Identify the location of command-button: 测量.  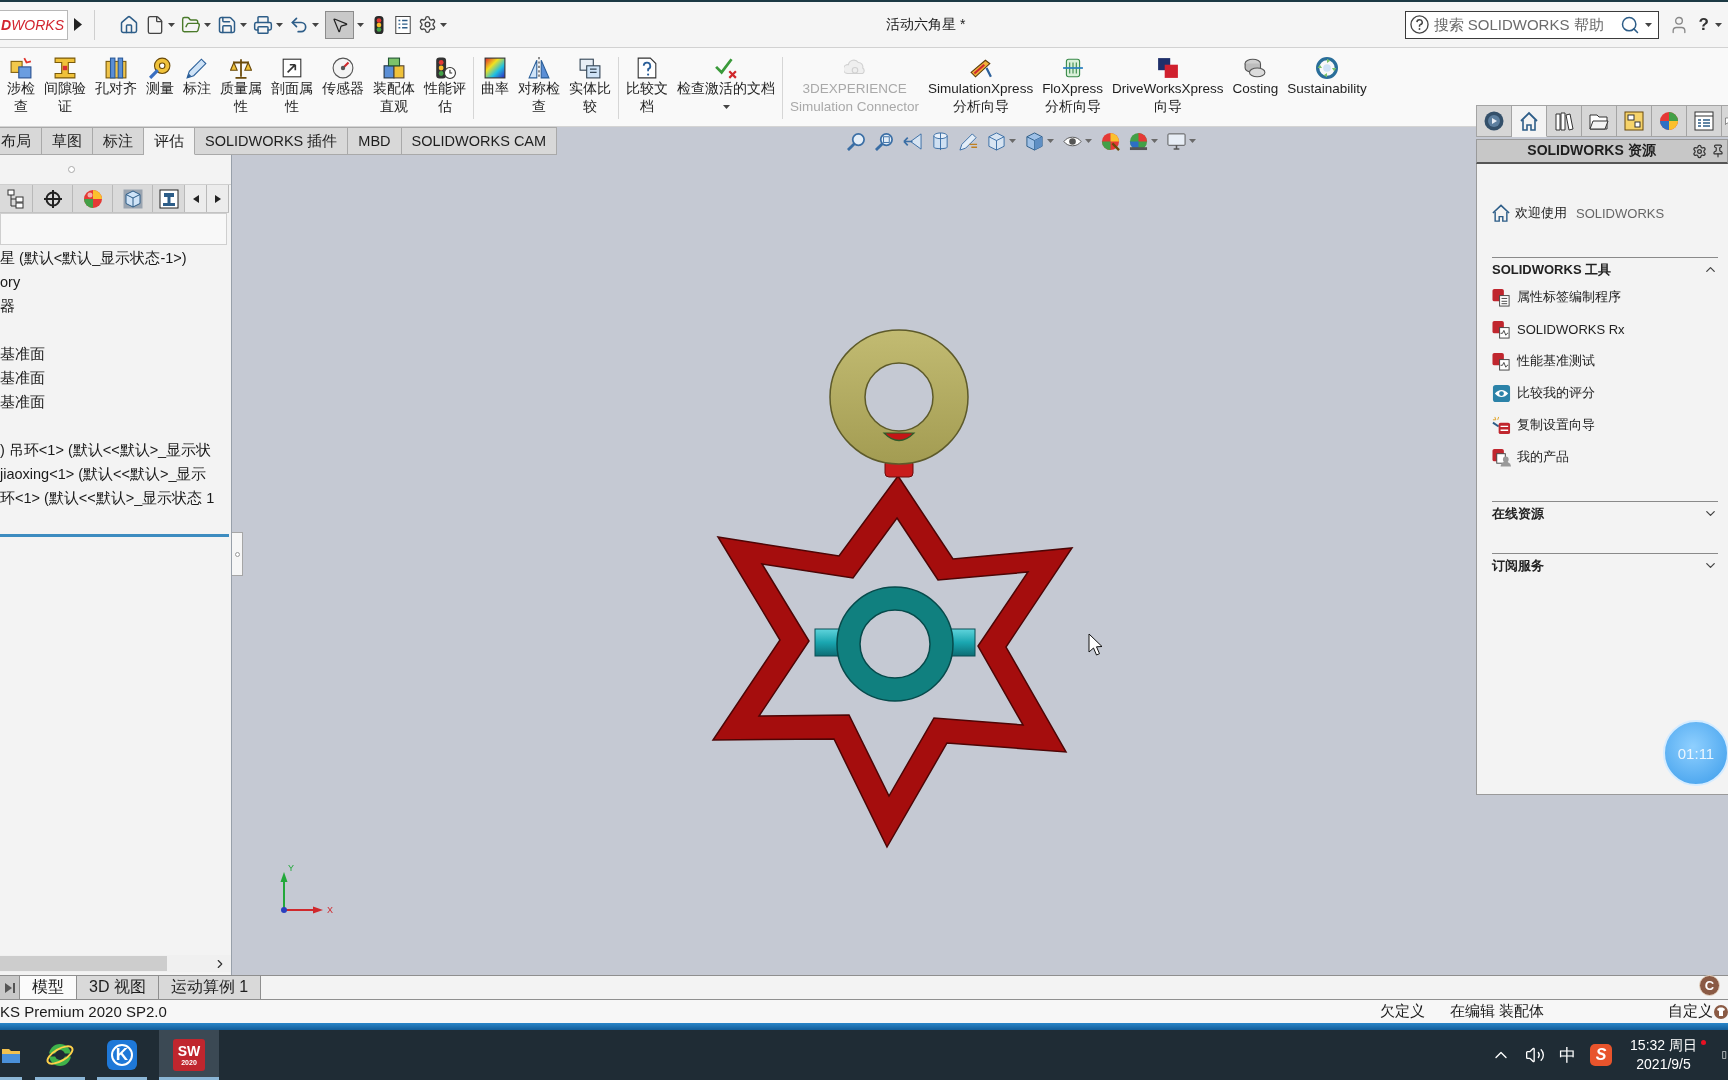
(160, 88).